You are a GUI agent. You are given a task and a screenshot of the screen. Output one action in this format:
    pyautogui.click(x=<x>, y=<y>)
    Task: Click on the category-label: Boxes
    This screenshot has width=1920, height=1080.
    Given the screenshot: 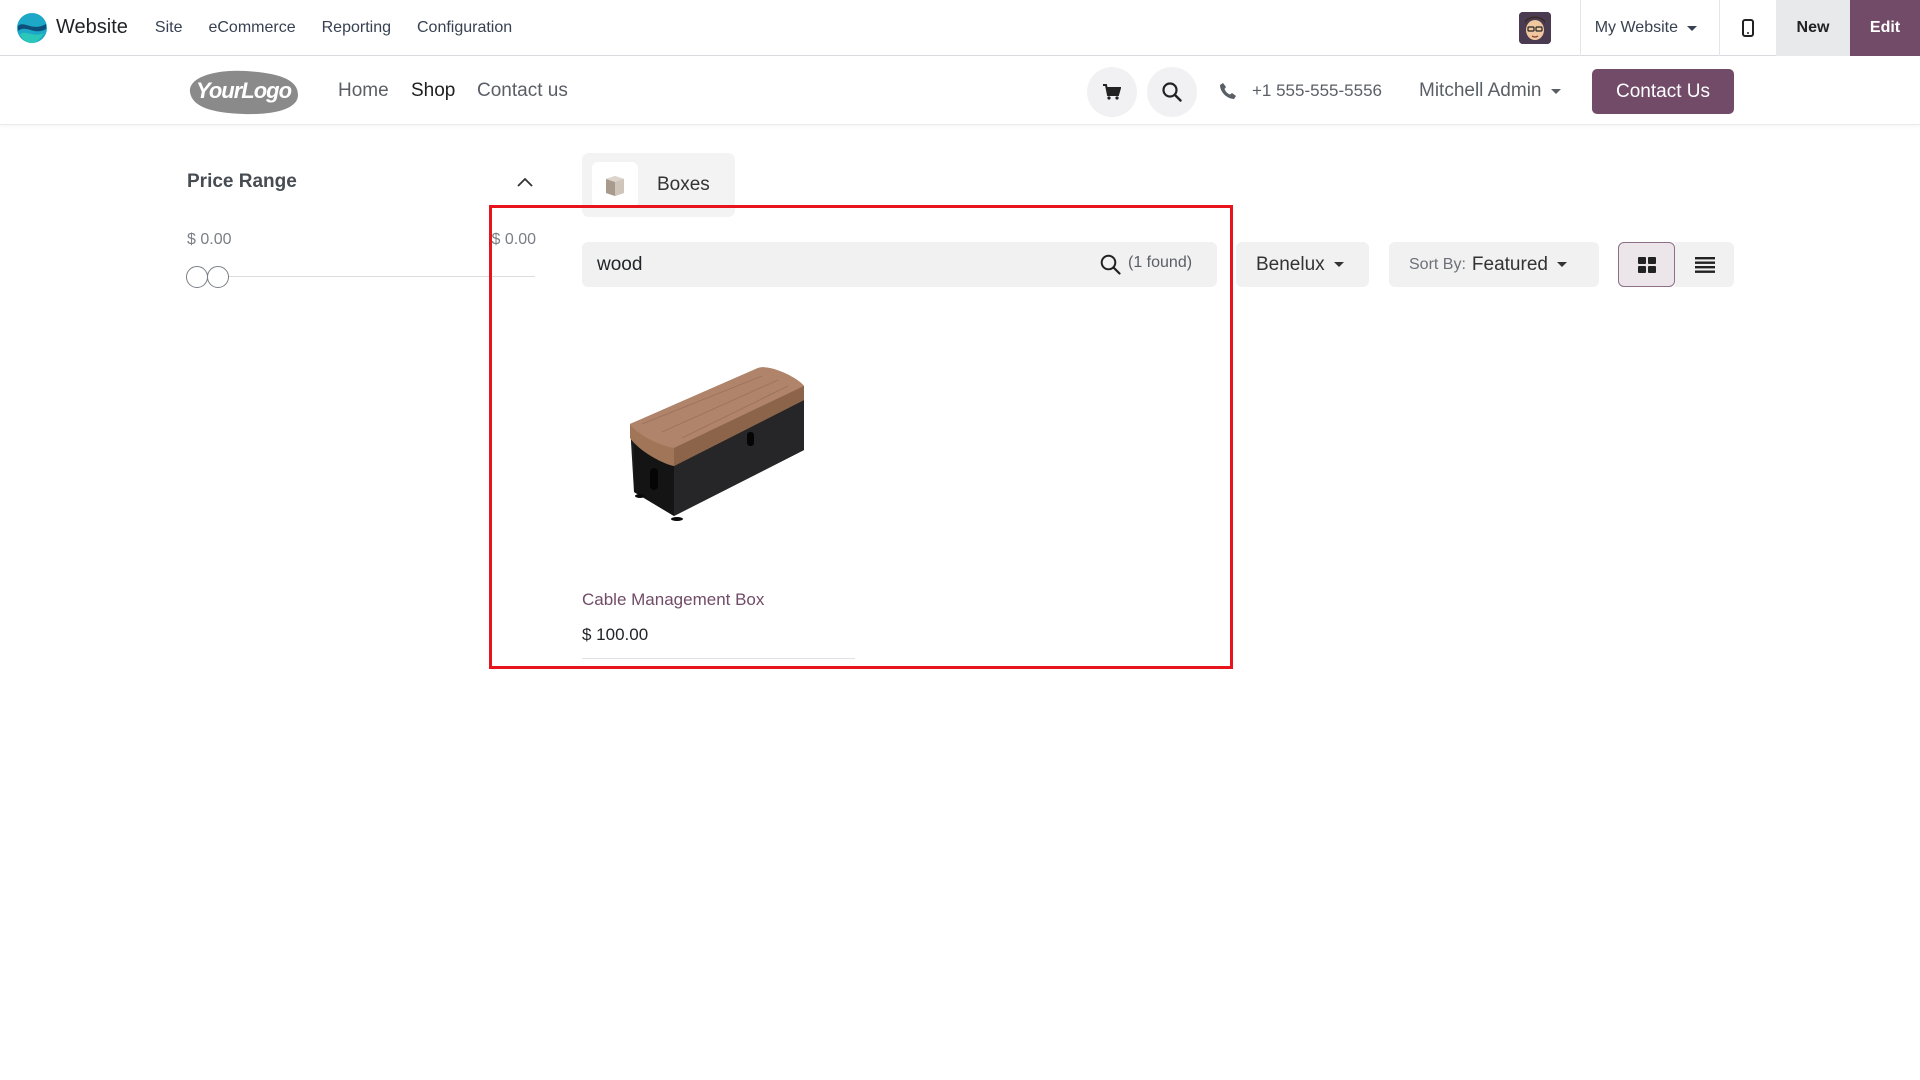 What is the action you would take?
    pyautogui.click(x=683, y=184)
    